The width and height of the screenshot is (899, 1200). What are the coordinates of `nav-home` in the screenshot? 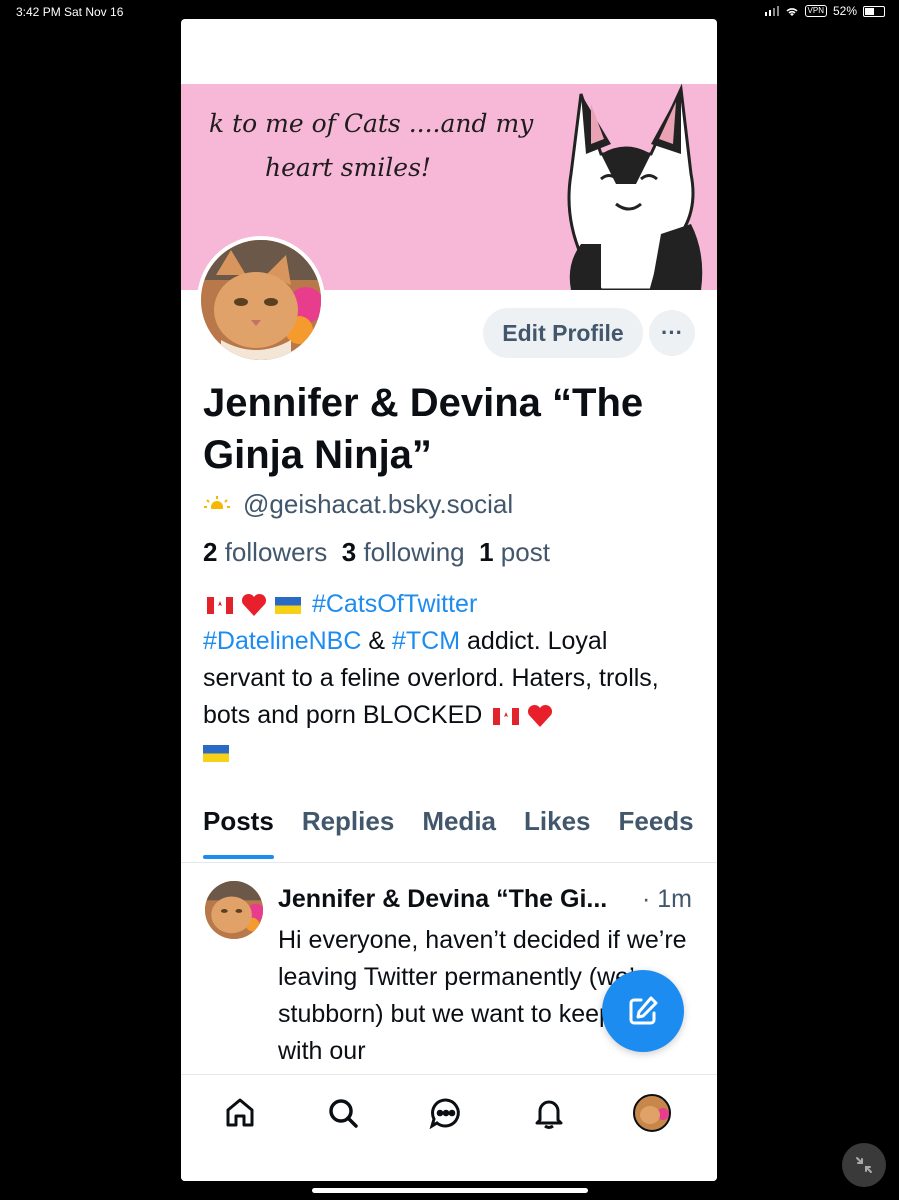 It's located at (240, 1113).